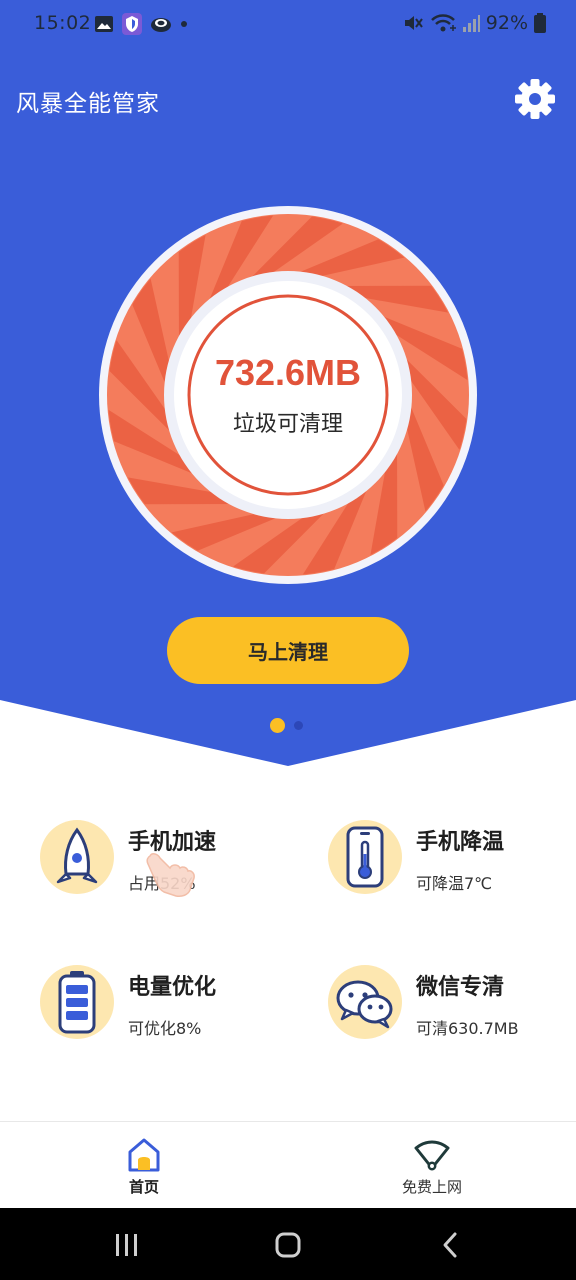 This screenshot has width=576, height=1280. Describe the element at coordinates (460, 987) in the screenshot. I see `feature-title: 微信专清` at that location.